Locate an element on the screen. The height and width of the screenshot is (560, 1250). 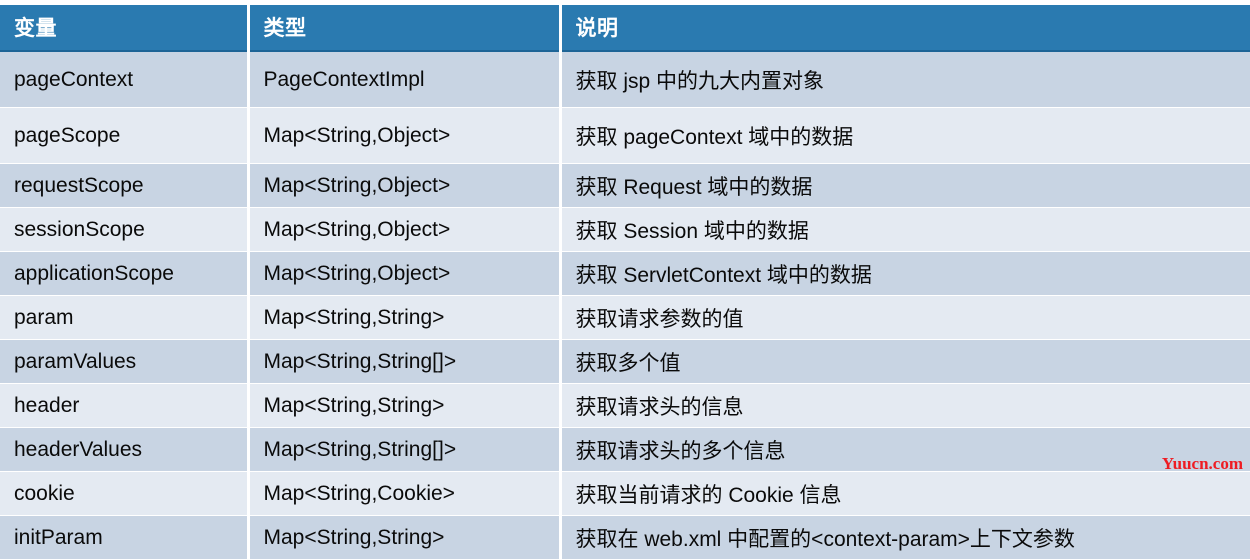
cell-description: 获取 Request 域中的数据 is located at coordinates (905, 185).